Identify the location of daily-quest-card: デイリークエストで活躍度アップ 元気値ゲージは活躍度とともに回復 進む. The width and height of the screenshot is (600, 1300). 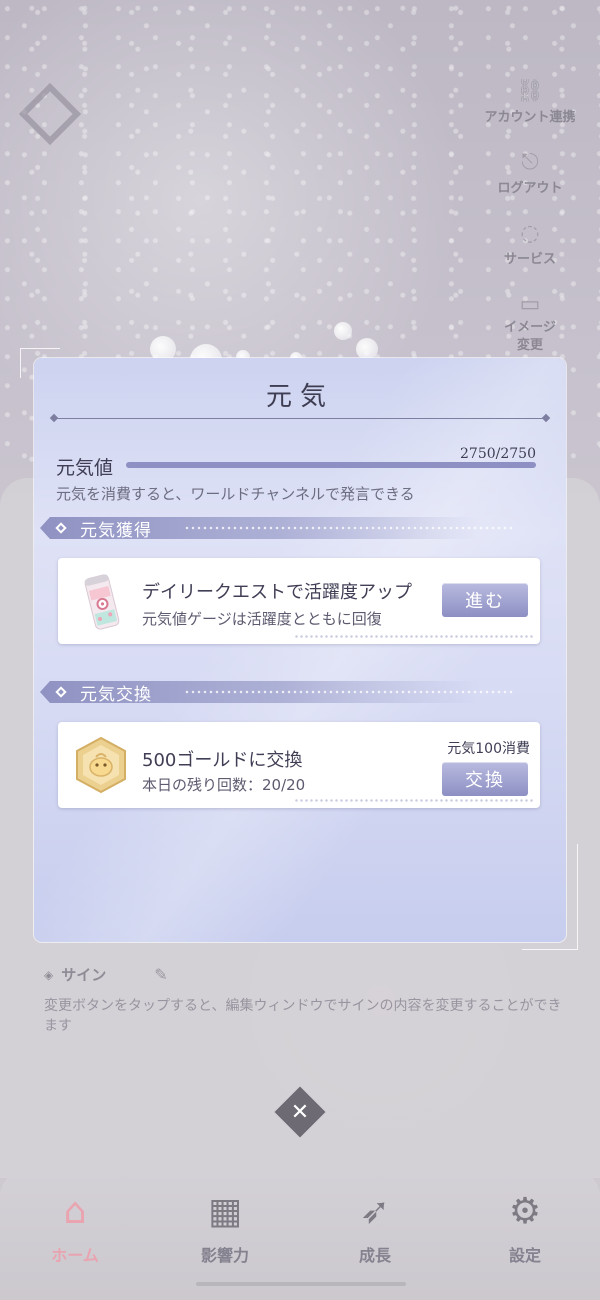
(299, 601).